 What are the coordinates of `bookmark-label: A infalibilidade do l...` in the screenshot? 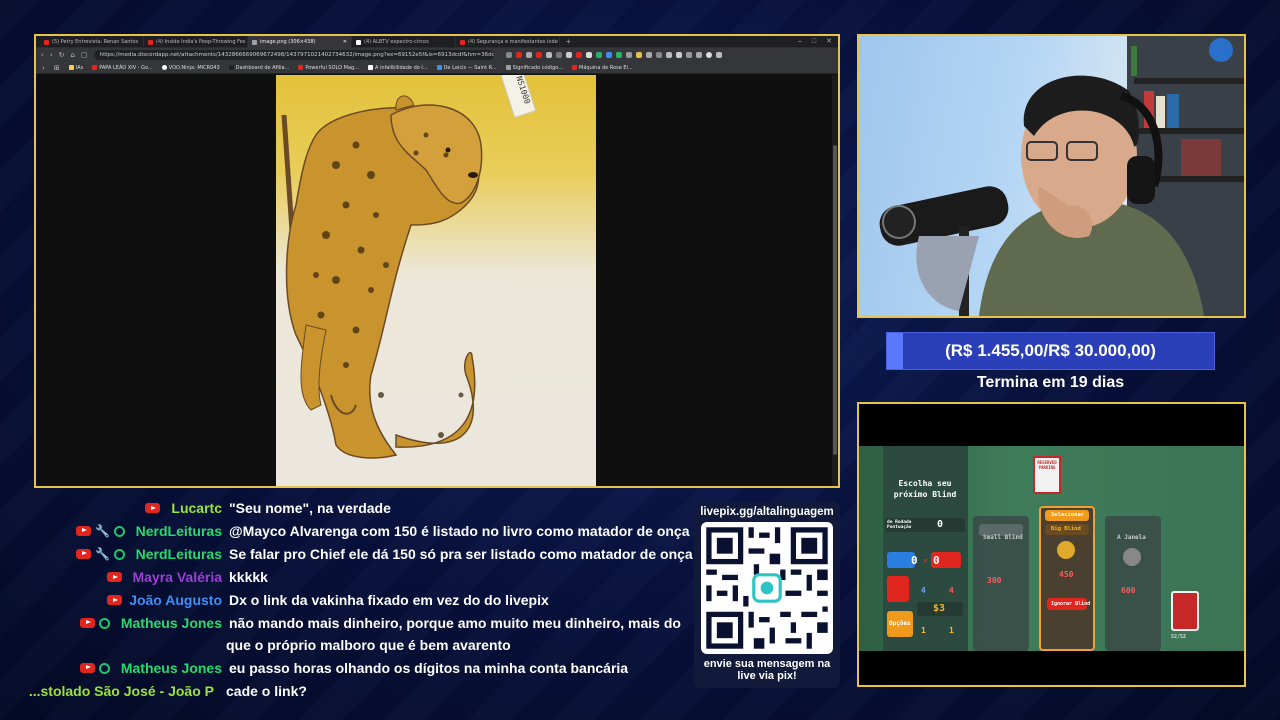 It's located at (401, 67).